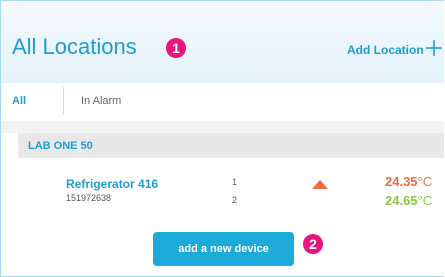 The width and height of the screenshot is (445, 277). What do you see at coordinates (112, 184) in the screenshot?
I see `device-name-link: Refrigerator 416` at bounding box center [112, 184].